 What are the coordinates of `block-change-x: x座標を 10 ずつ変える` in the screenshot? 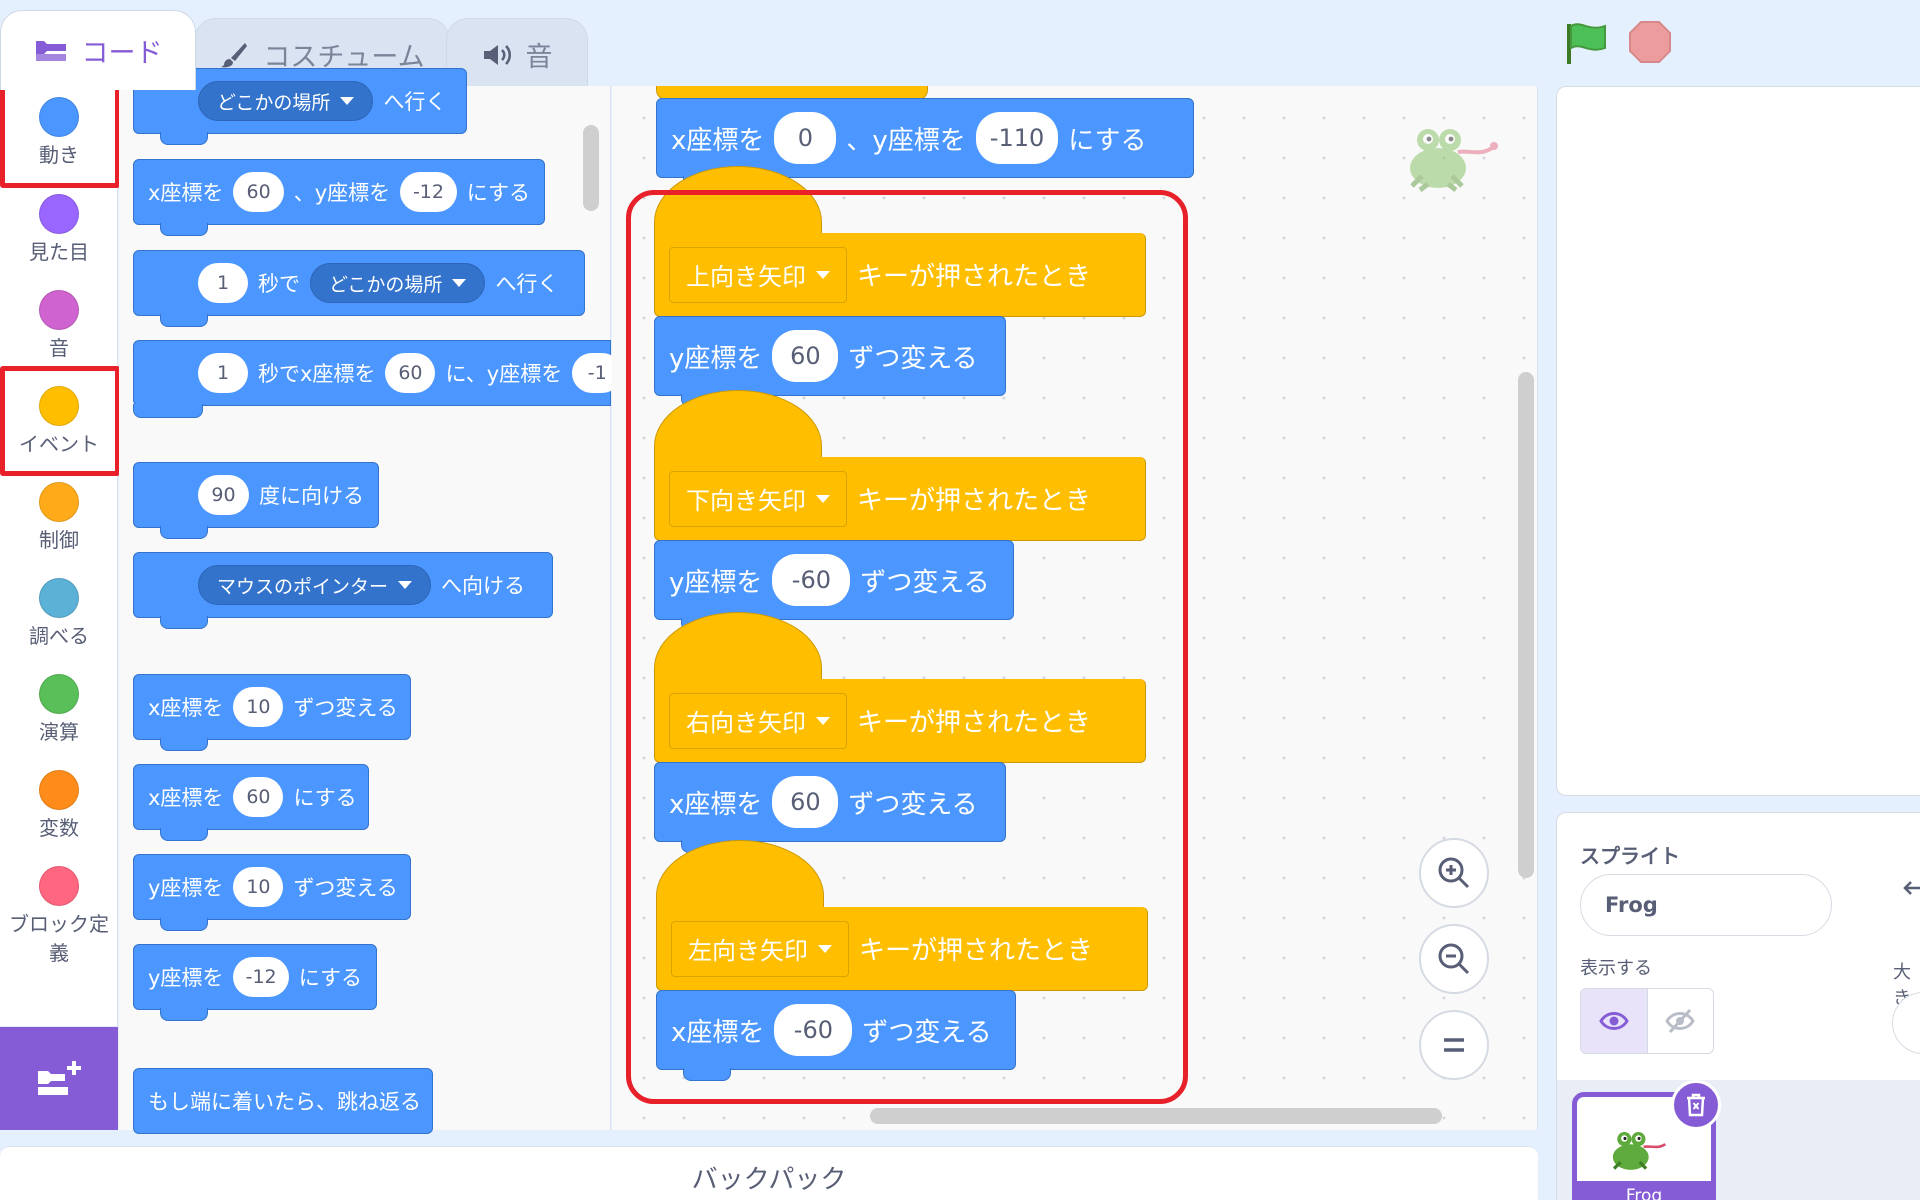 It's located at (272, 712).